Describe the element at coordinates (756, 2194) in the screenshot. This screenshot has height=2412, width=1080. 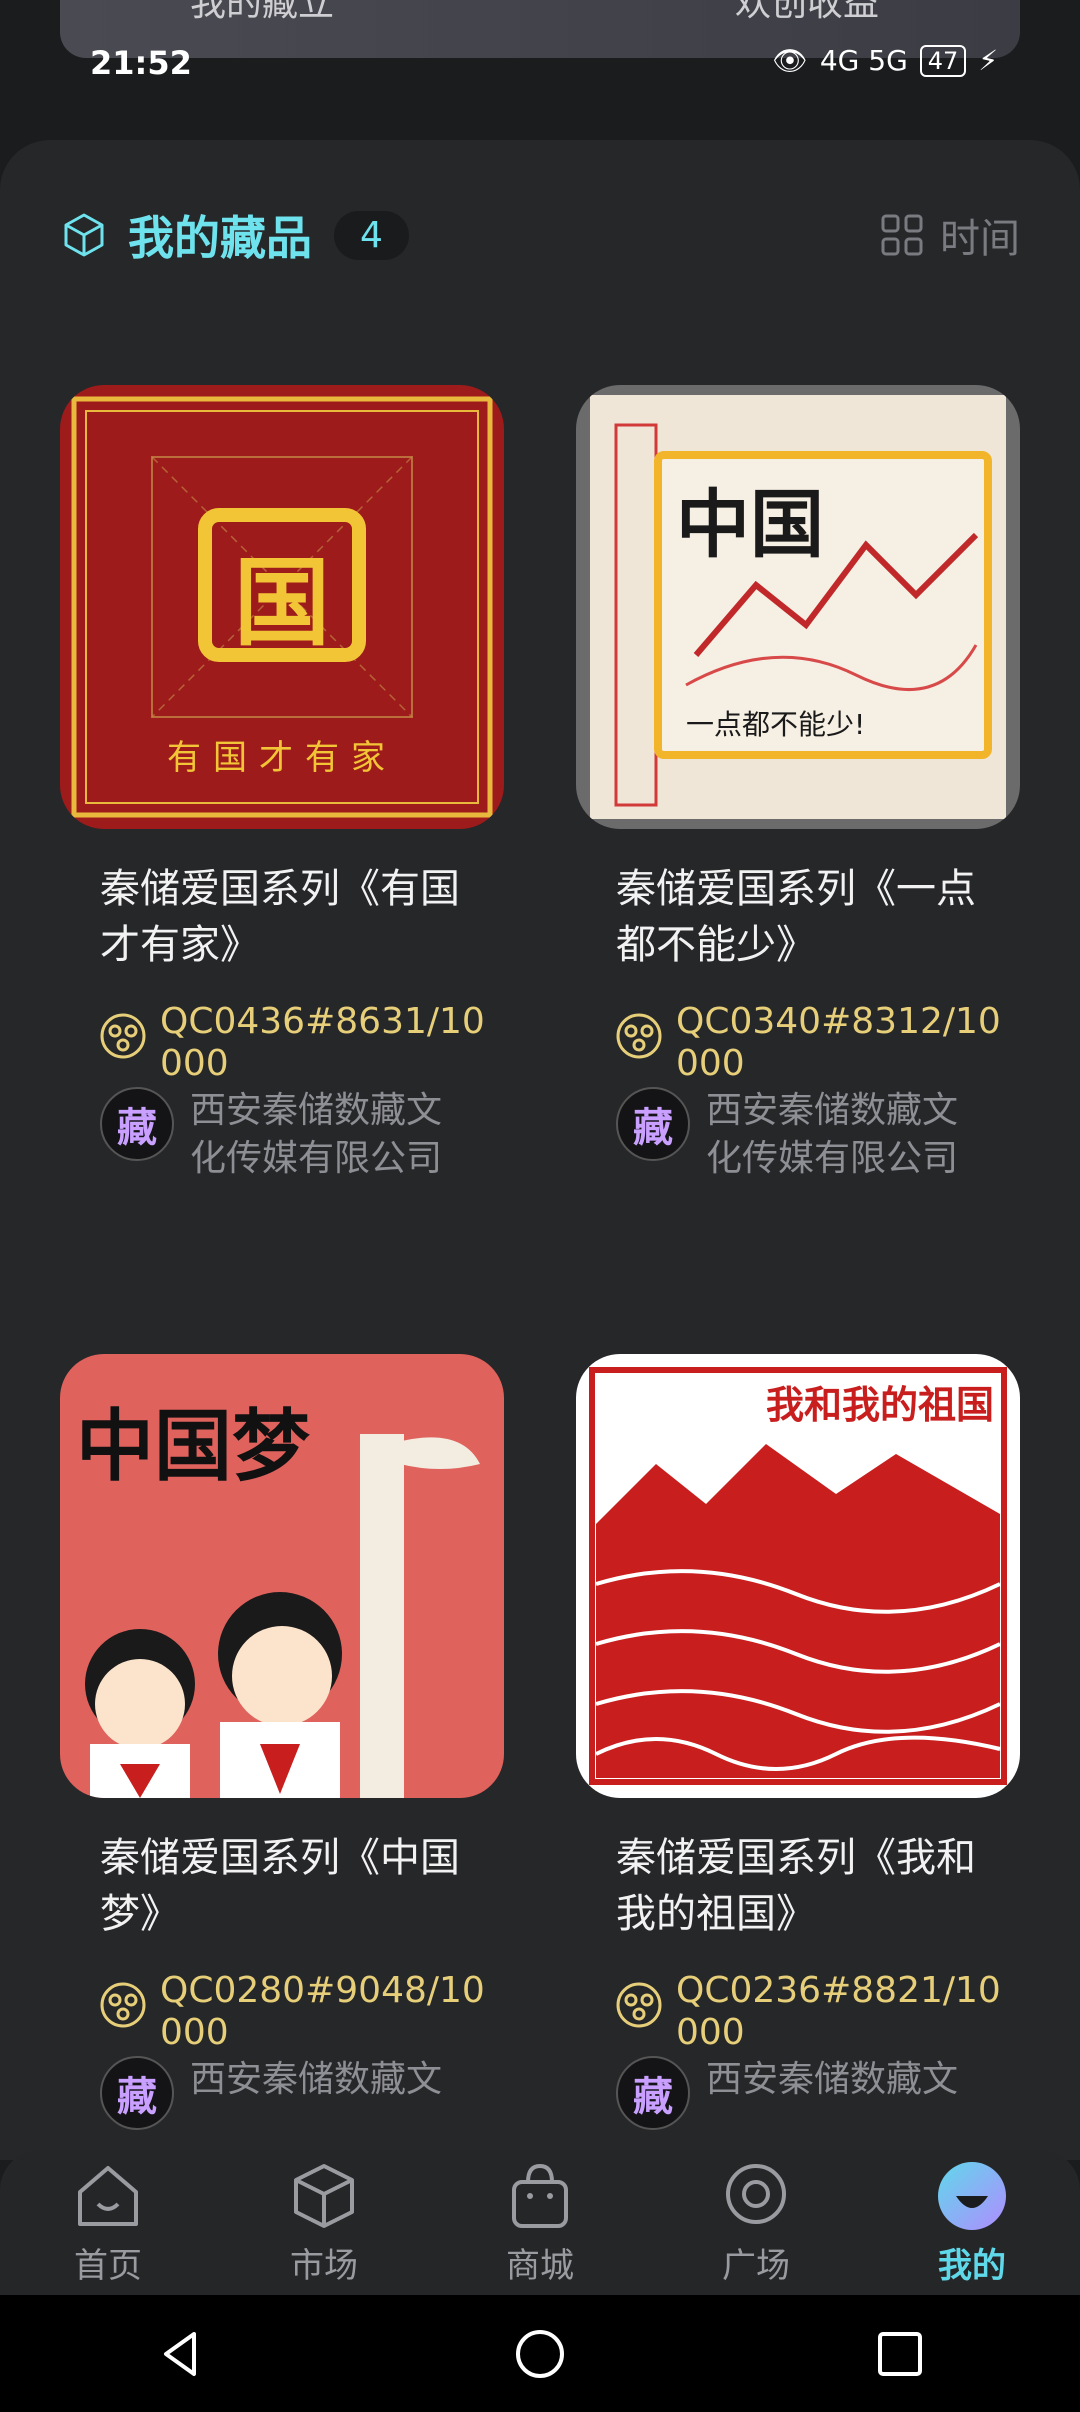
I see `plaza-chat-icon` at that location.